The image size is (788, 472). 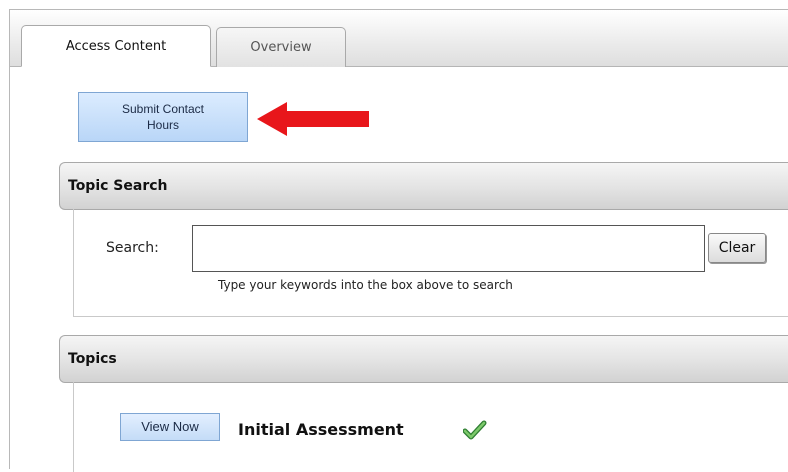 What do you see at coordinates (321, 429) in the screenshot?
I see `topic-title: Initial Assessment` at bounding box center [321, 429].